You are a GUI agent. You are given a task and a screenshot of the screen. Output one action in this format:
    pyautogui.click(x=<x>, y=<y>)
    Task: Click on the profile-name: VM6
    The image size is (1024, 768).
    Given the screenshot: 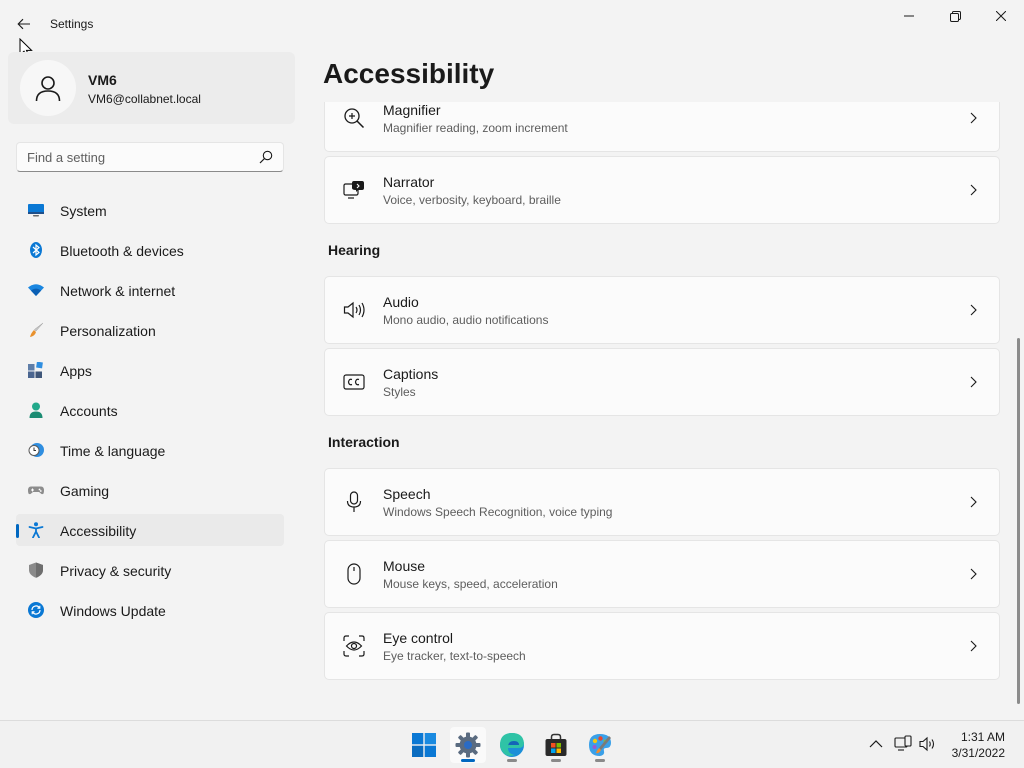 What is the action you would take?
    pyautogui.click(x=102, y=80)
    